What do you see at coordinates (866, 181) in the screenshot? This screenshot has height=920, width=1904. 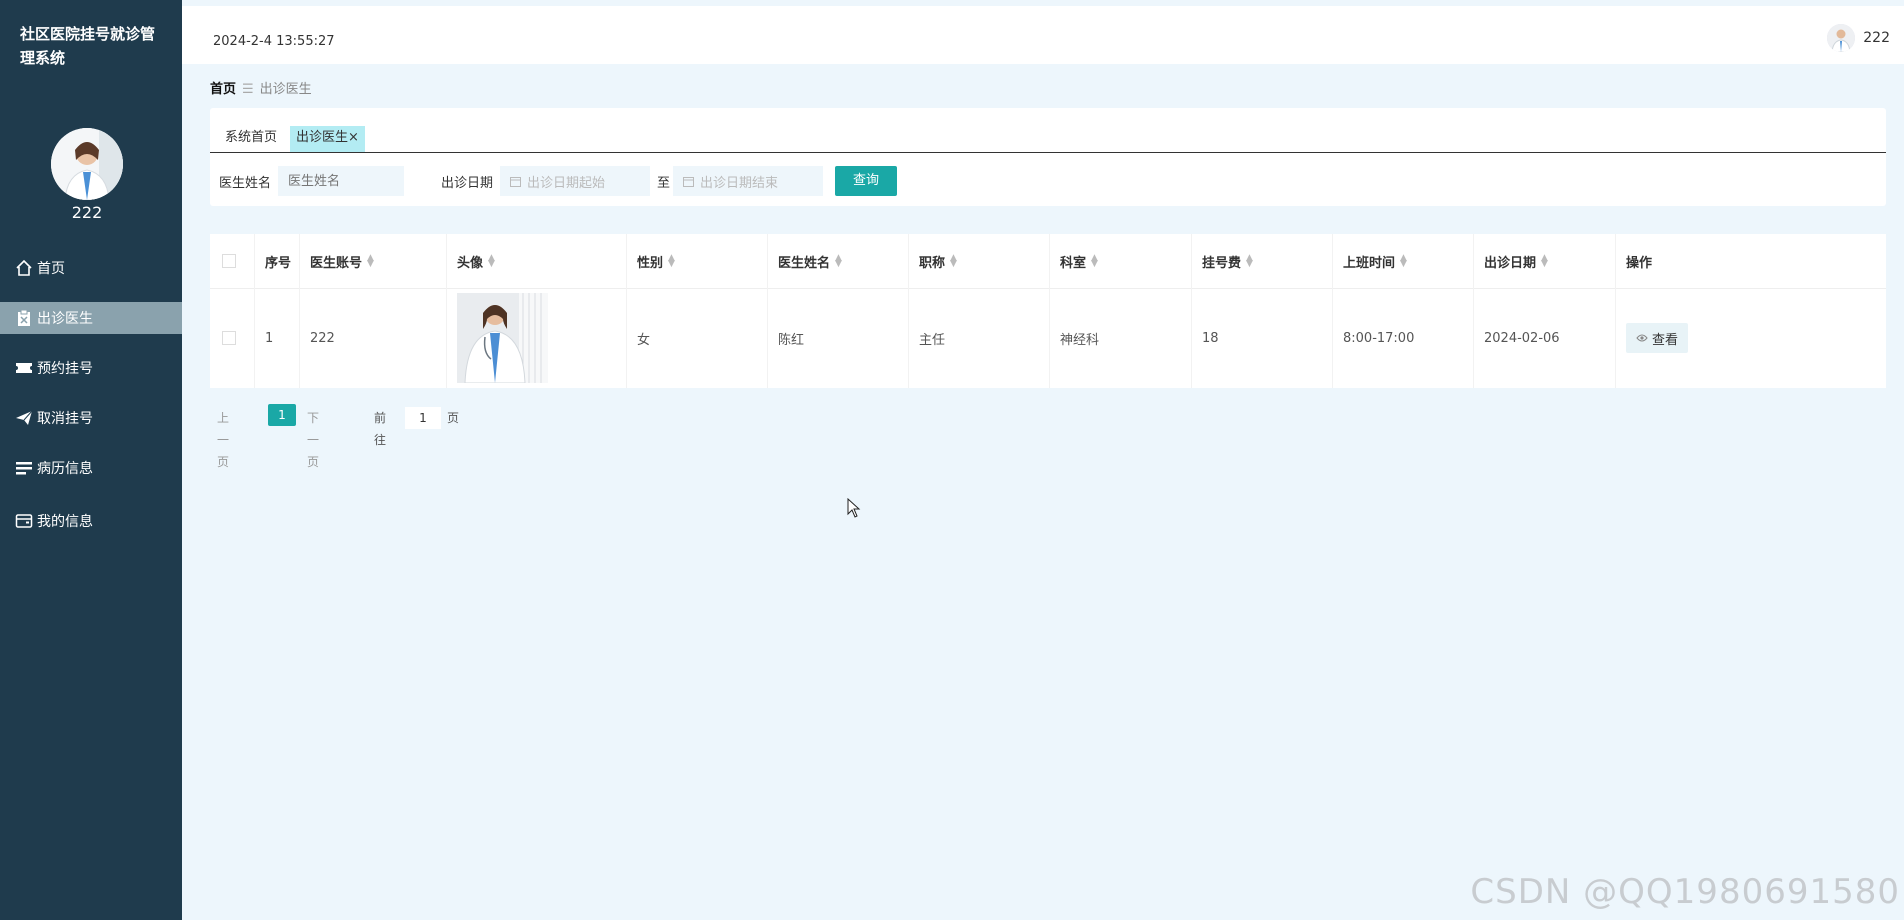 I see `query-button: 查询` at bounding box center [866, 181].